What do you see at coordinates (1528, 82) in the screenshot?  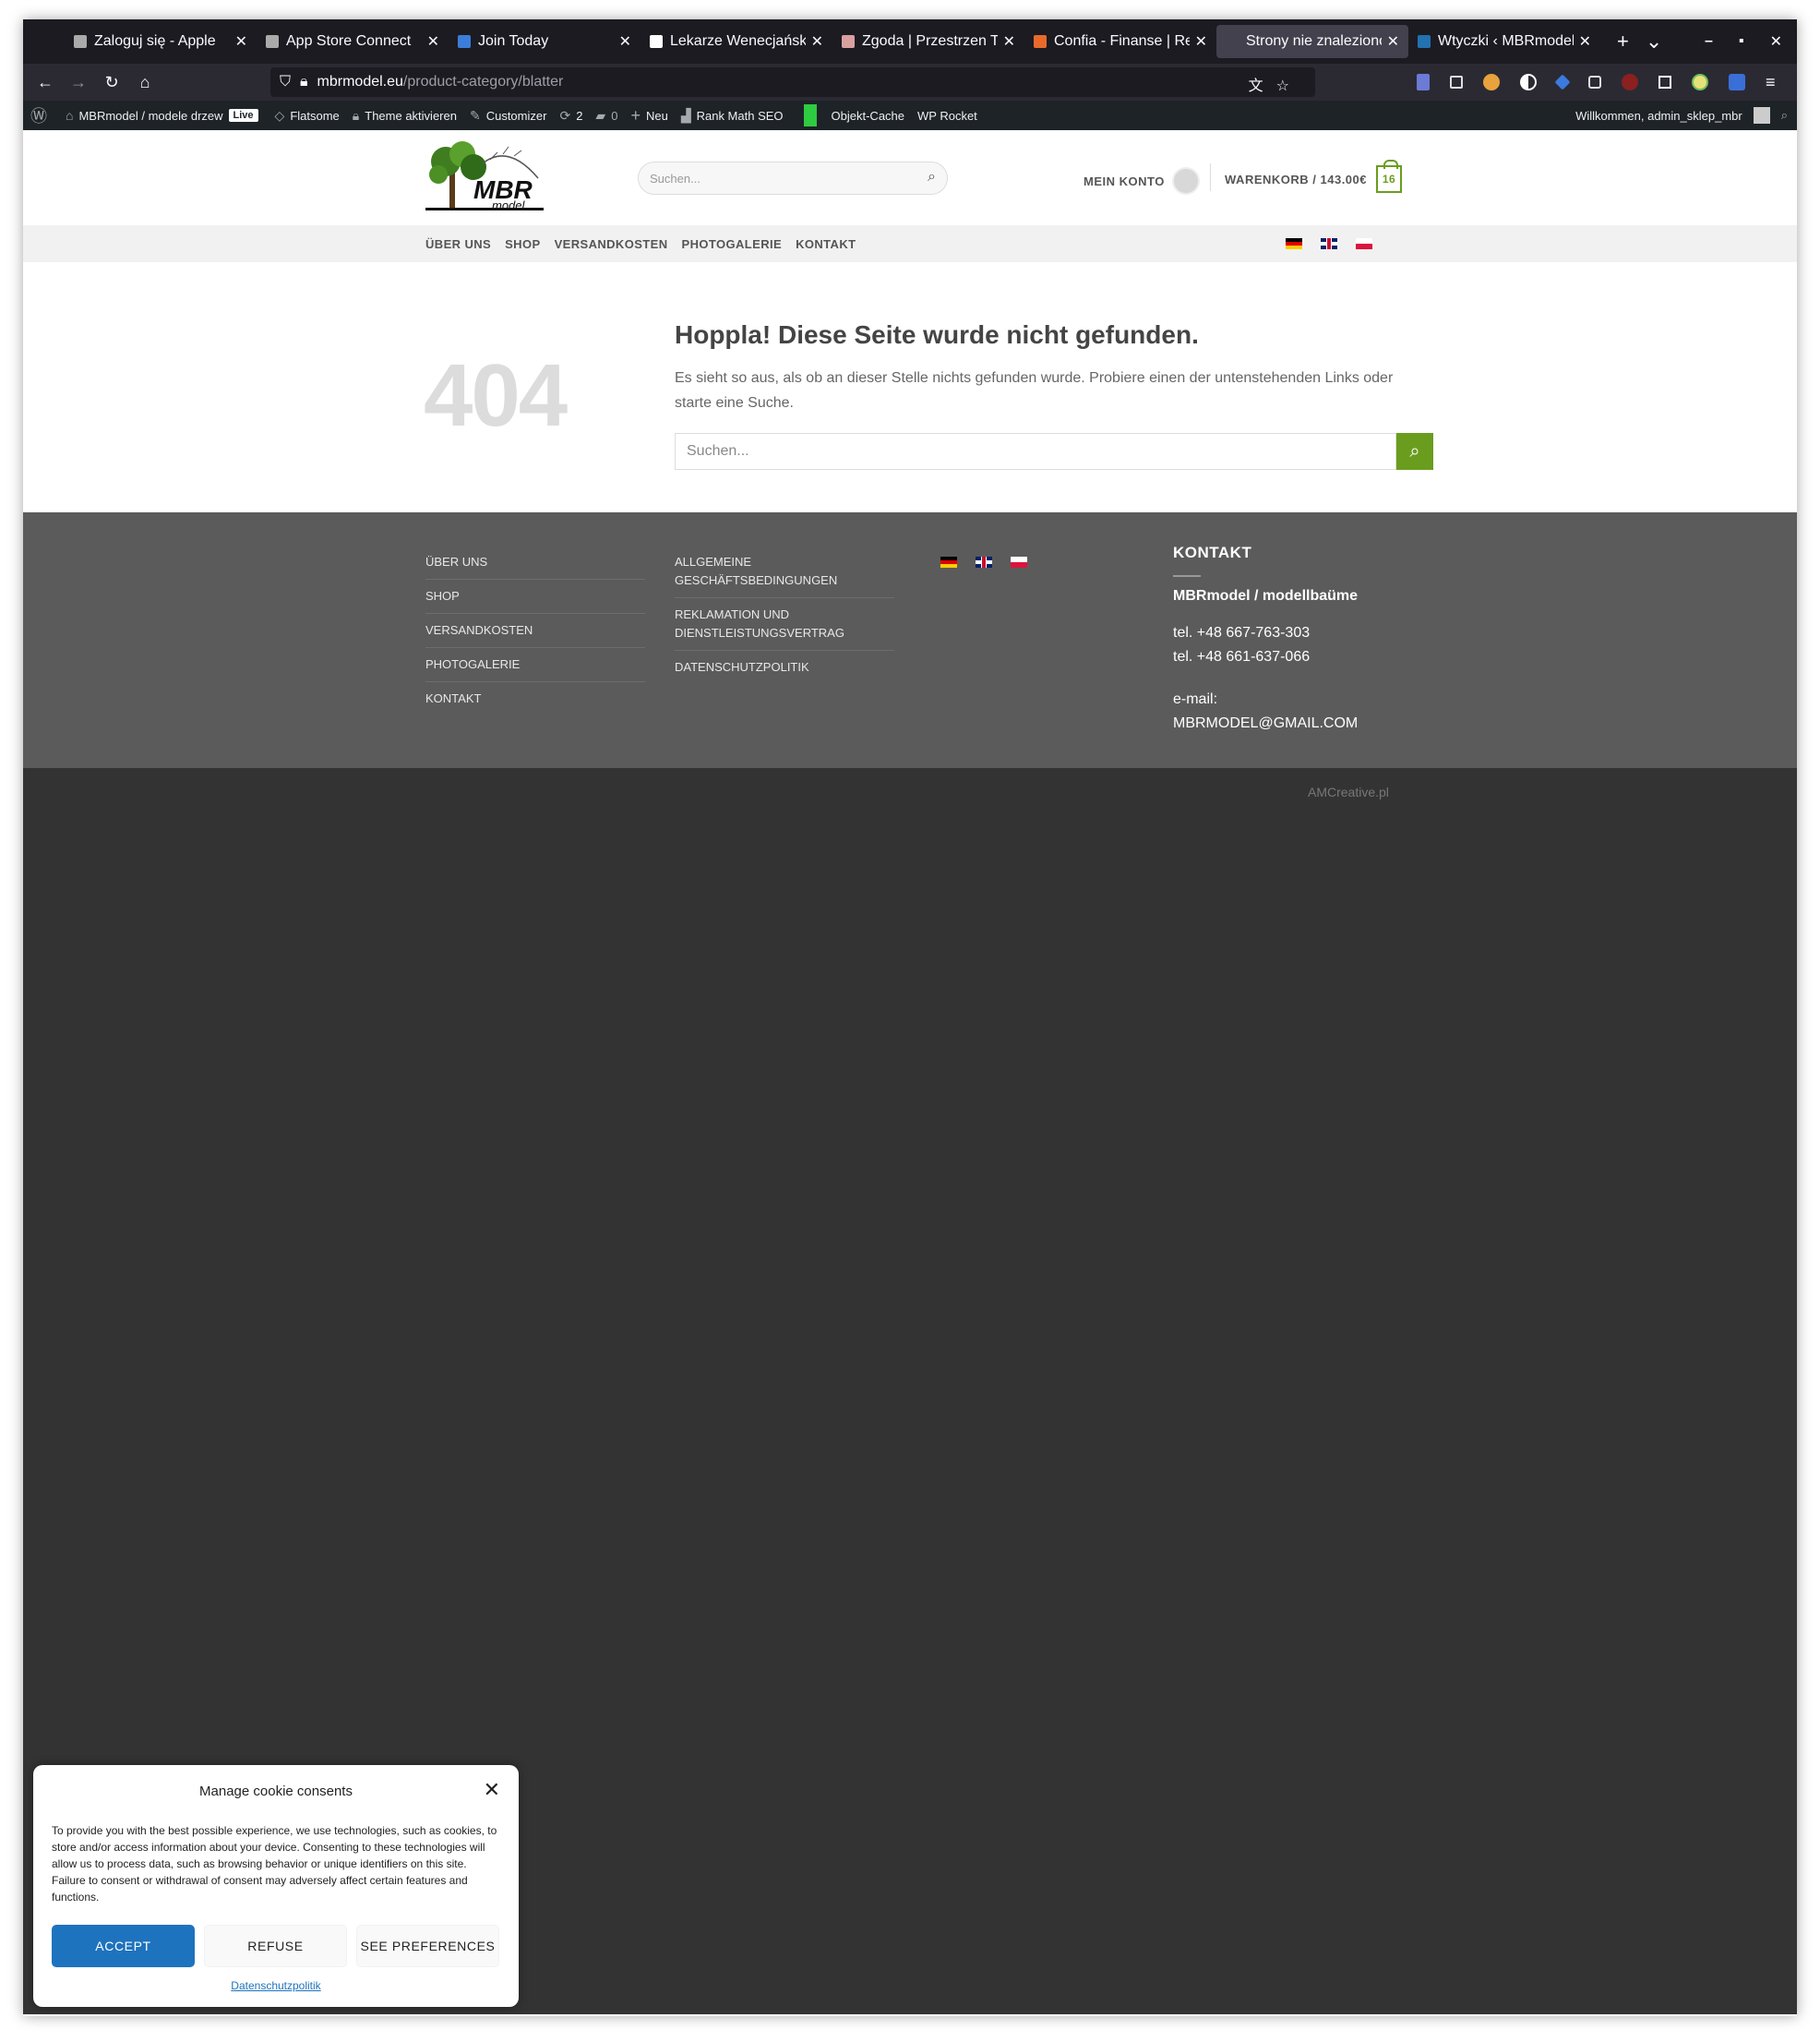 I see `extension-contrast-icon` at bounding box center [1528, 82].